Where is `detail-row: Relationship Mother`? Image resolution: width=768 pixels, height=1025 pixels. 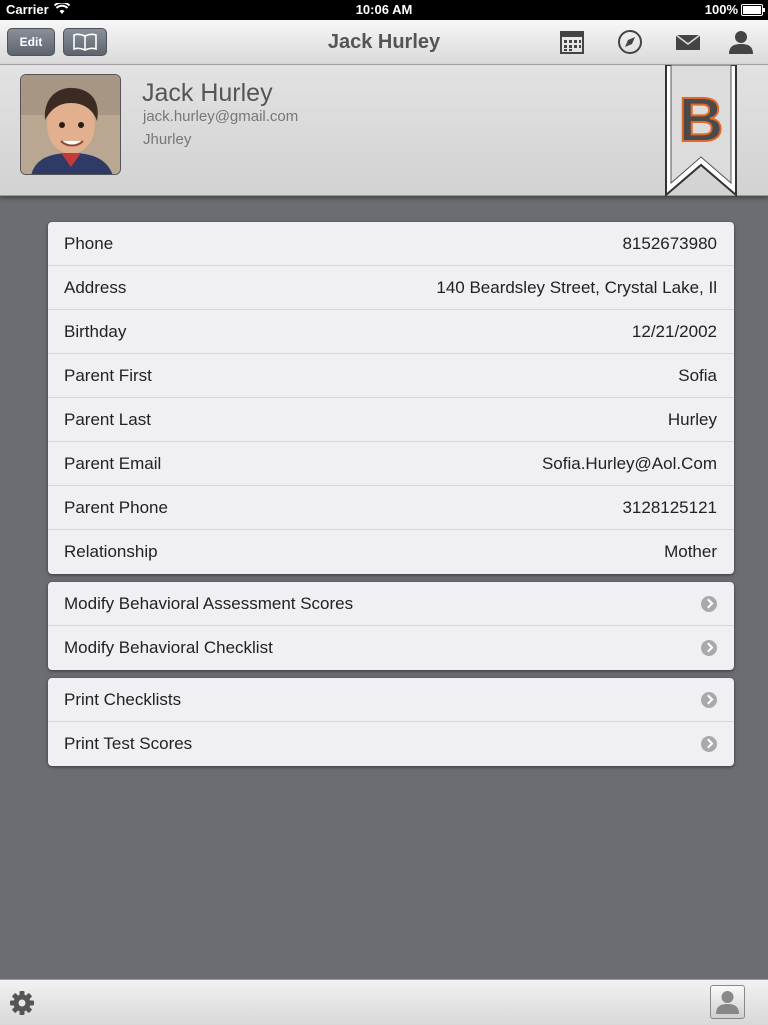
detail-row: Relationship Mother is located at coordinates (391, 552).